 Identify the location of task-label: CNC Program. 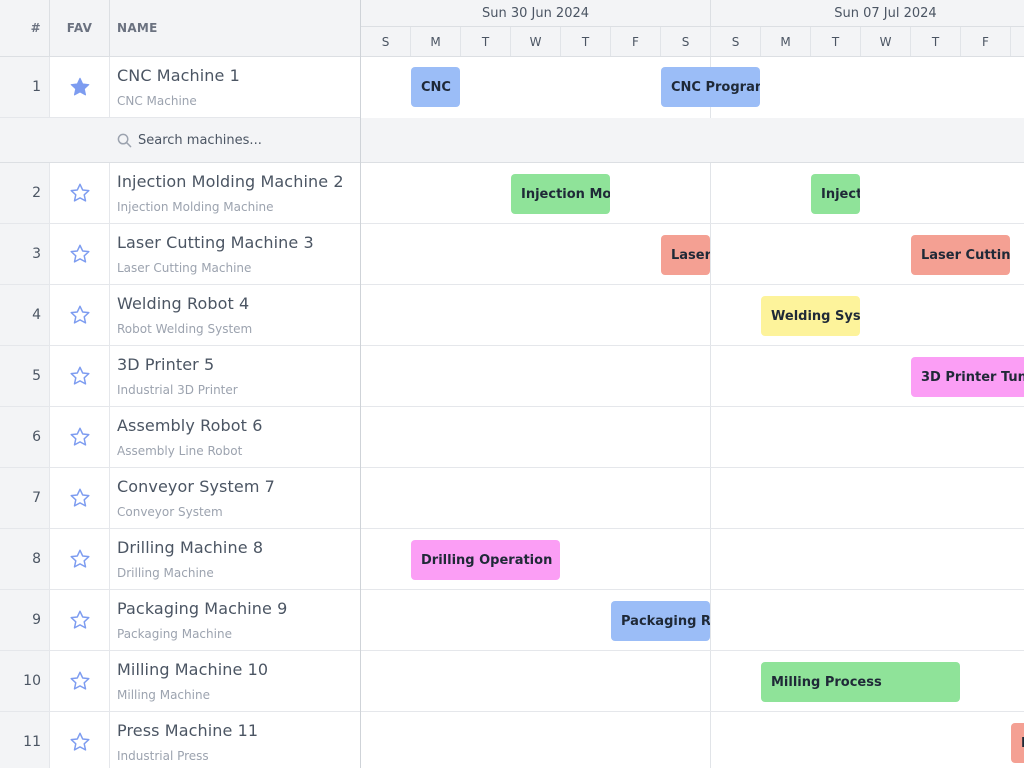
(715, 87).